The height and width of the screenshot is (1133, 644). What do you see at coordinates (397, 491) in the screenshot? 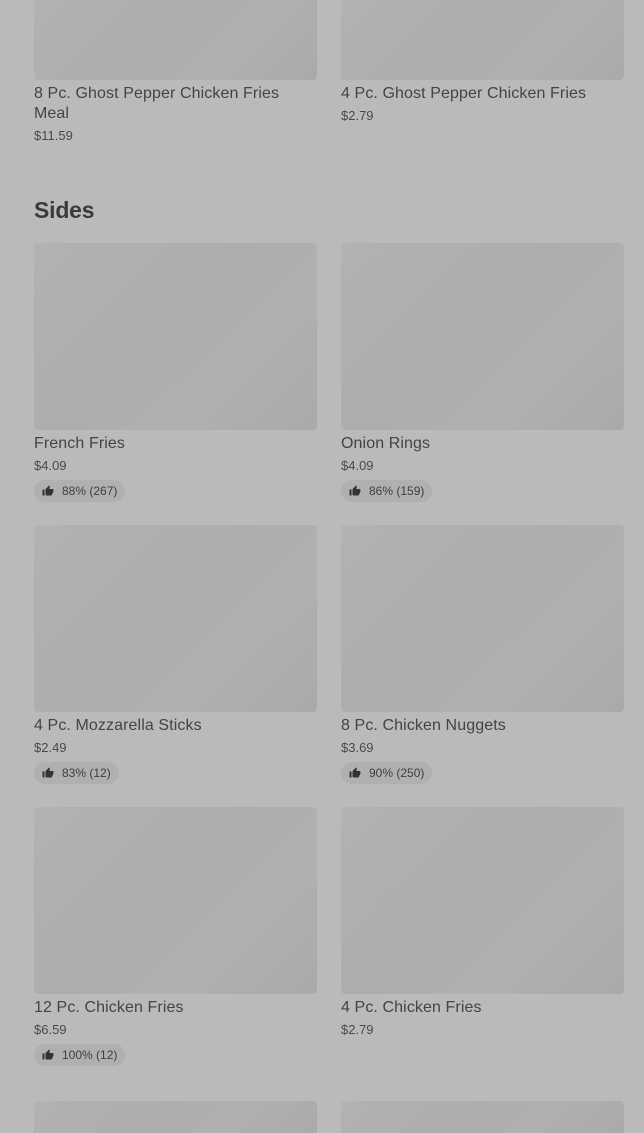
I see `rating-text: 86% (159)` at bounding box center [397, 491].